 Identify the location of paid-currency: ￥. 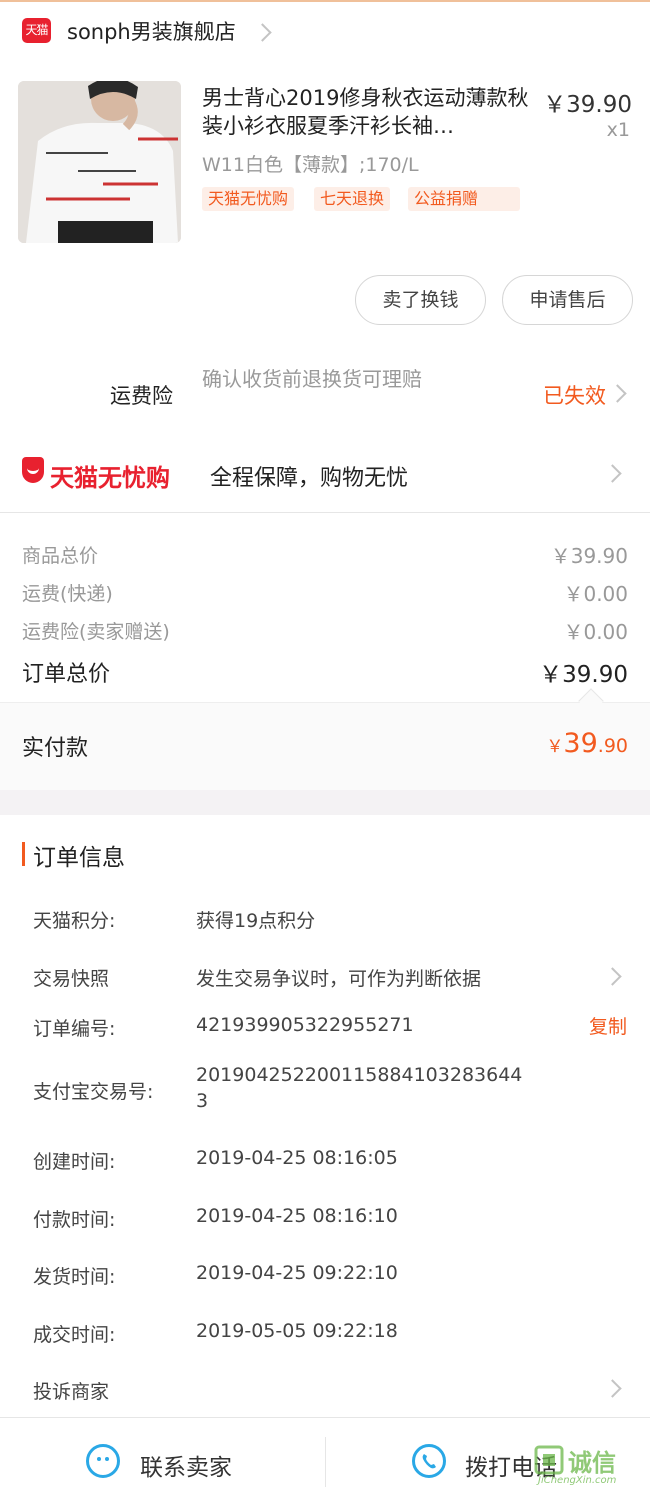
(555, 747).